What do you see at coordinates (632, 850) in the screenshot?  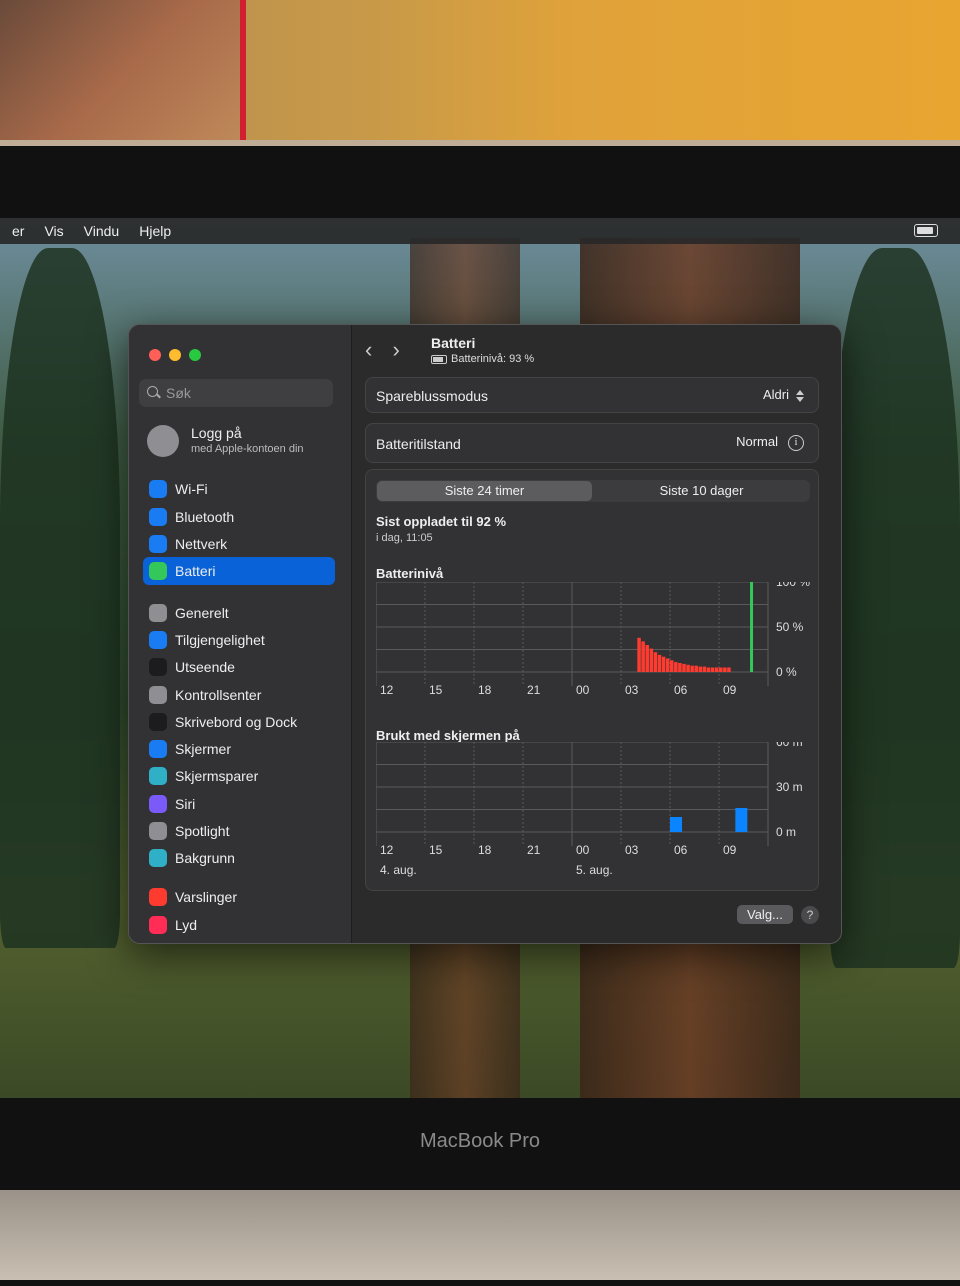 I see `x-tick-label: 03` at bounding box center [632, 850].